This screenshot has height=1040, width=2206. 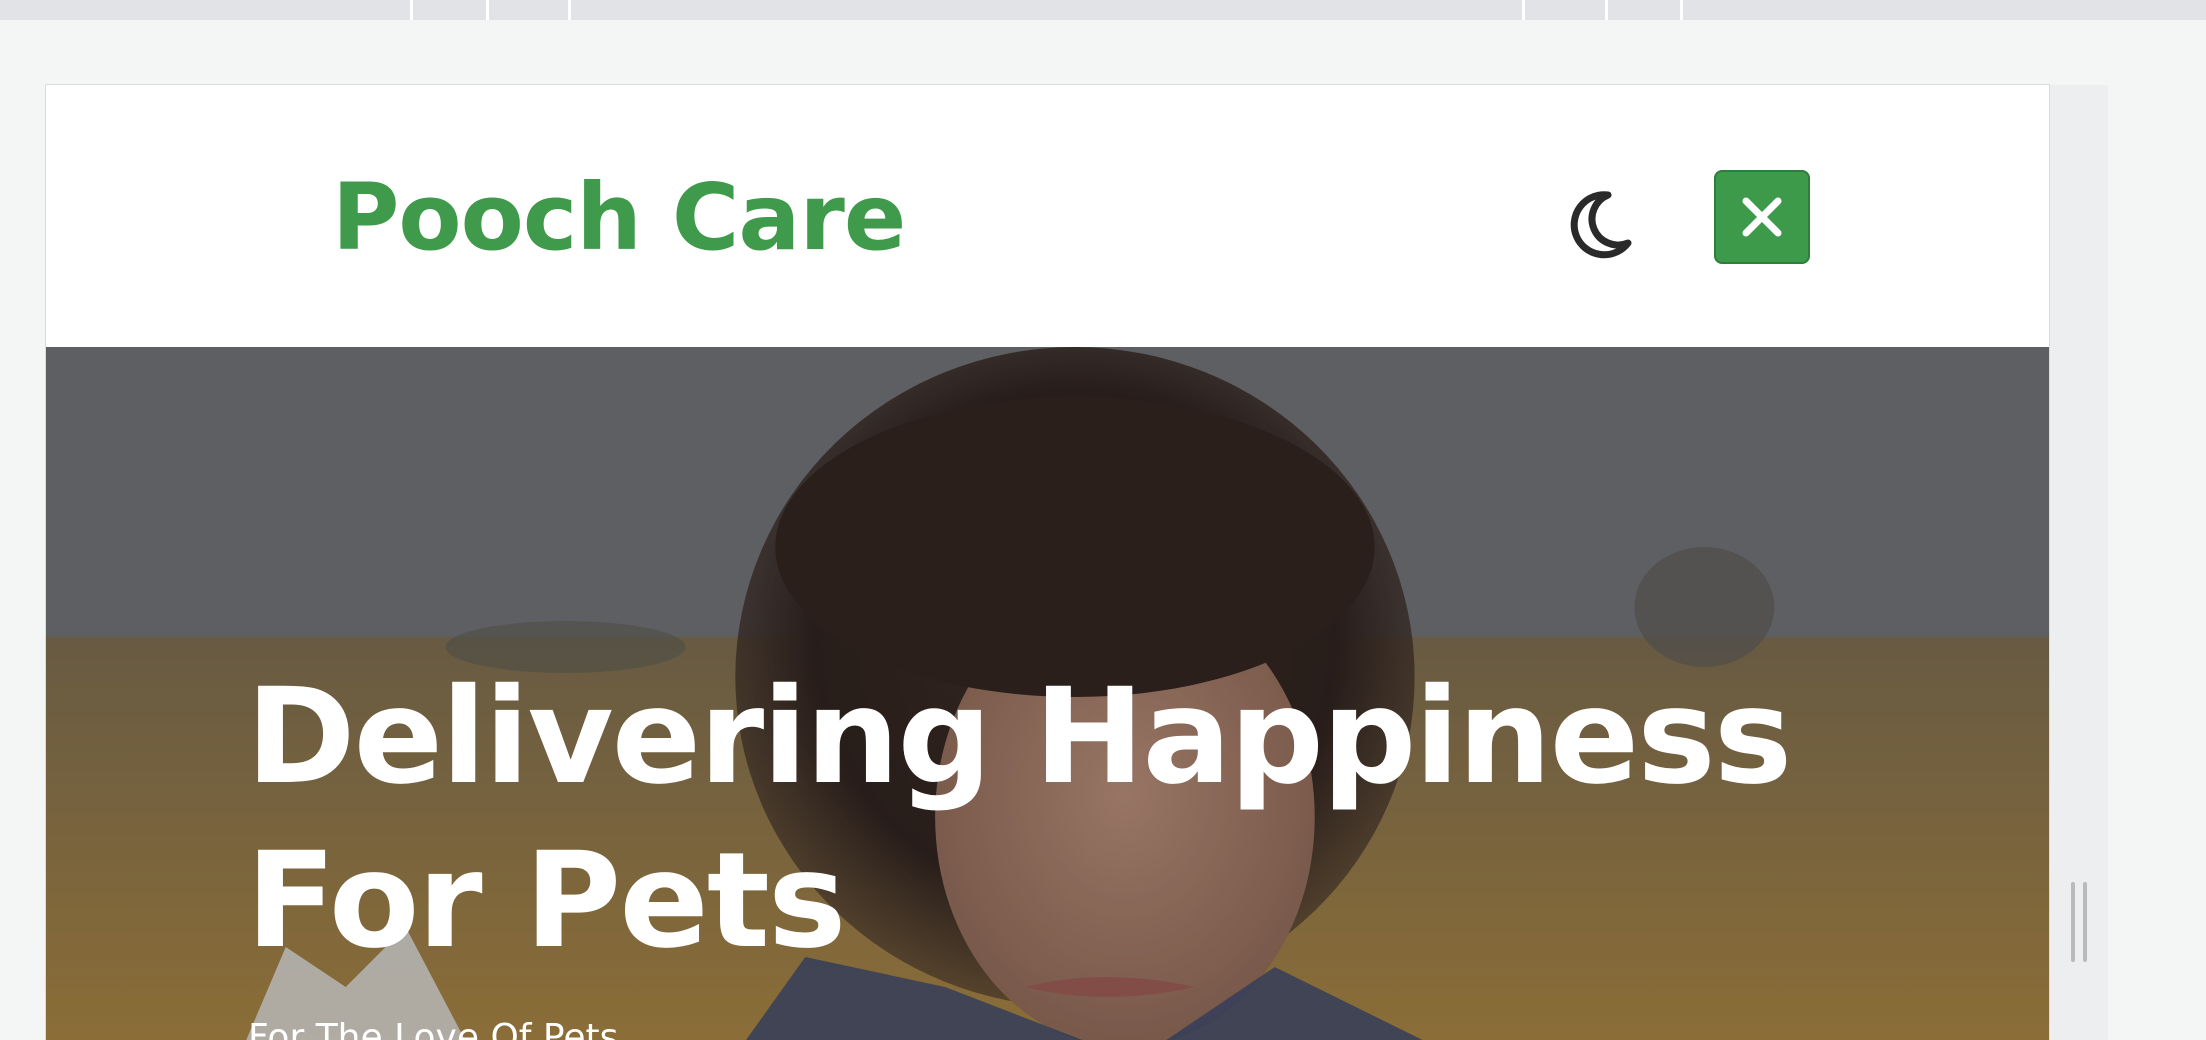 I want to click on close-icon, so click(x=1762, y=217).